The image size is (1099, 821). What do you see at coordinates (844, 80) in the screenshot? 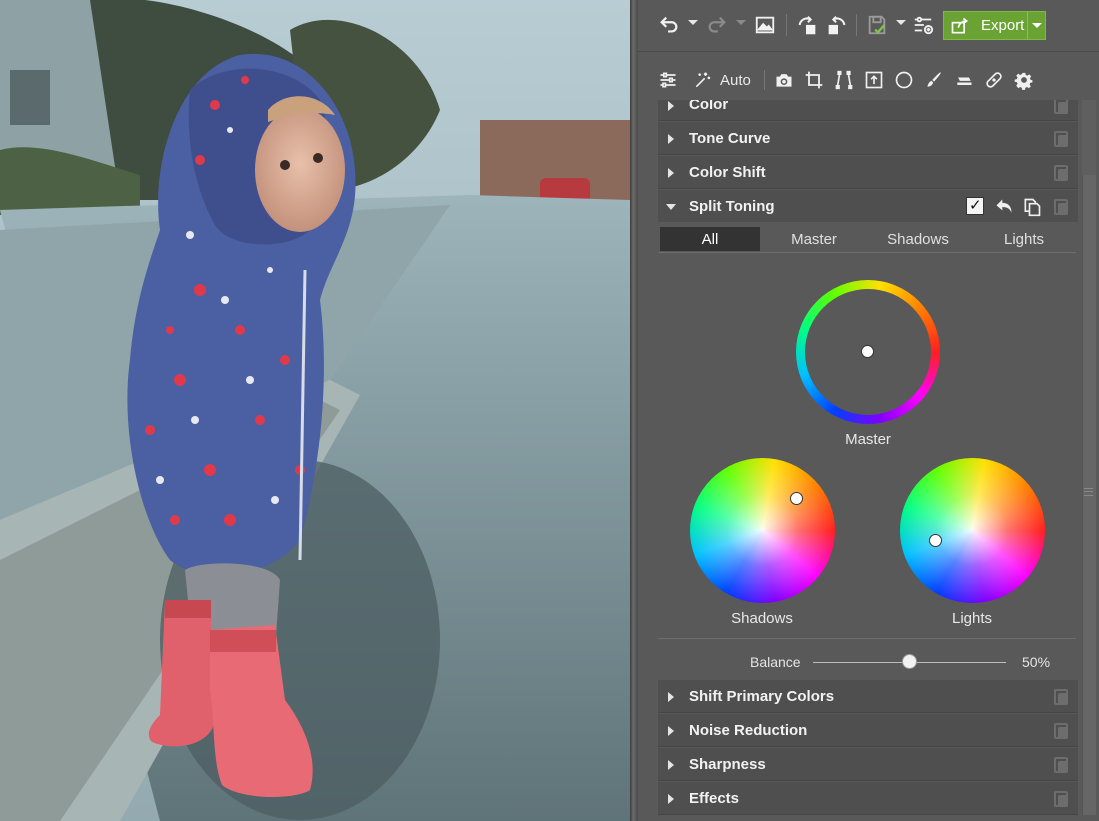
I see `perspective-icon` at bounding box center [844, 80].